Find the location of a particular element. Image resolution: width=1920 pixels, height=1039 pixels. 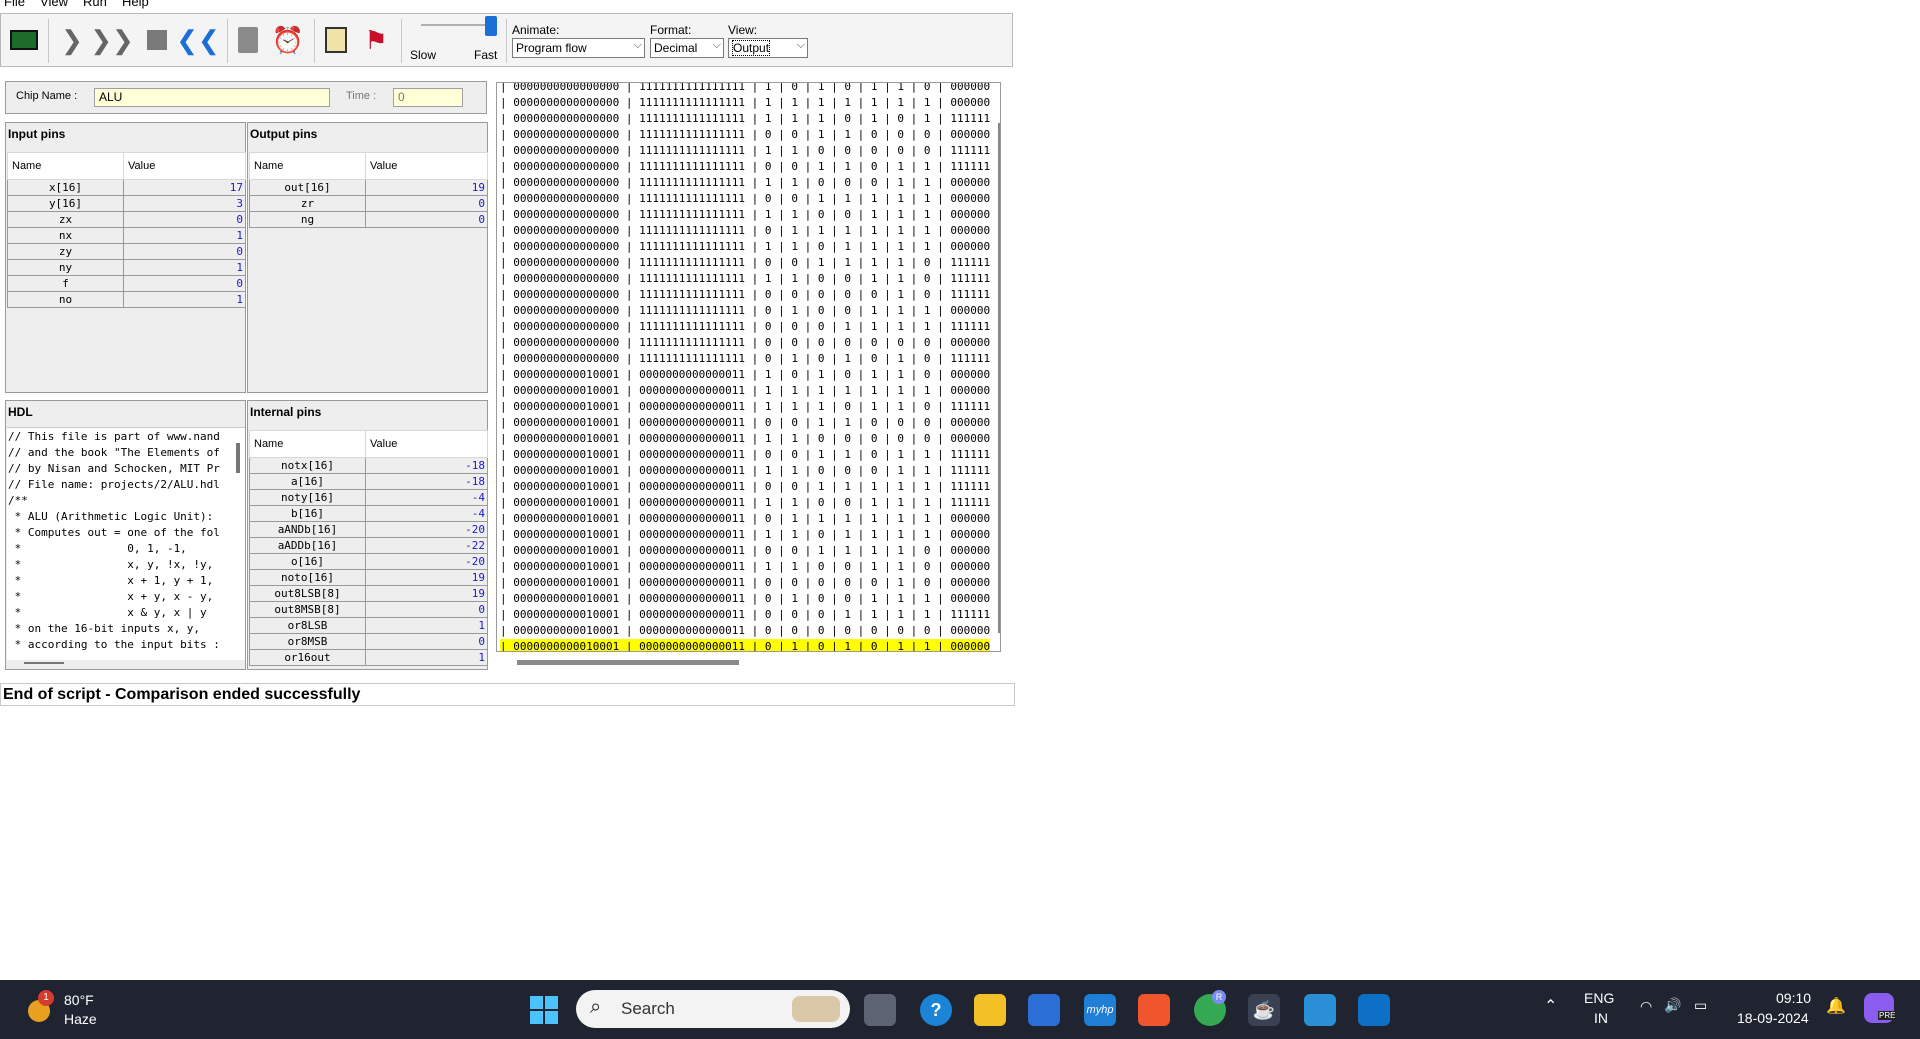

battery-icon: ▭ is located at coordinates (1700, 1005).